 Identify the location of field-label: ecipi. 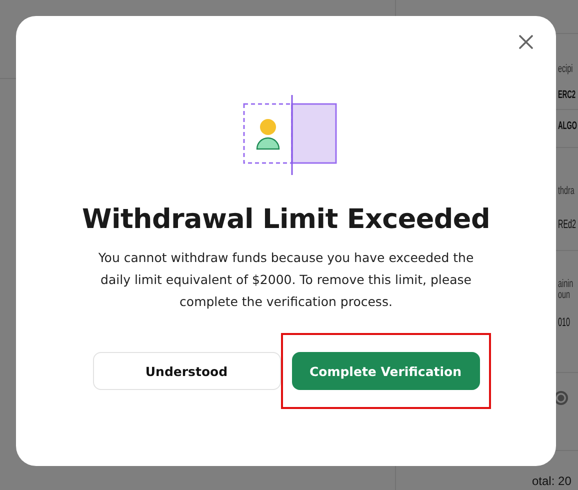
(565, 69).